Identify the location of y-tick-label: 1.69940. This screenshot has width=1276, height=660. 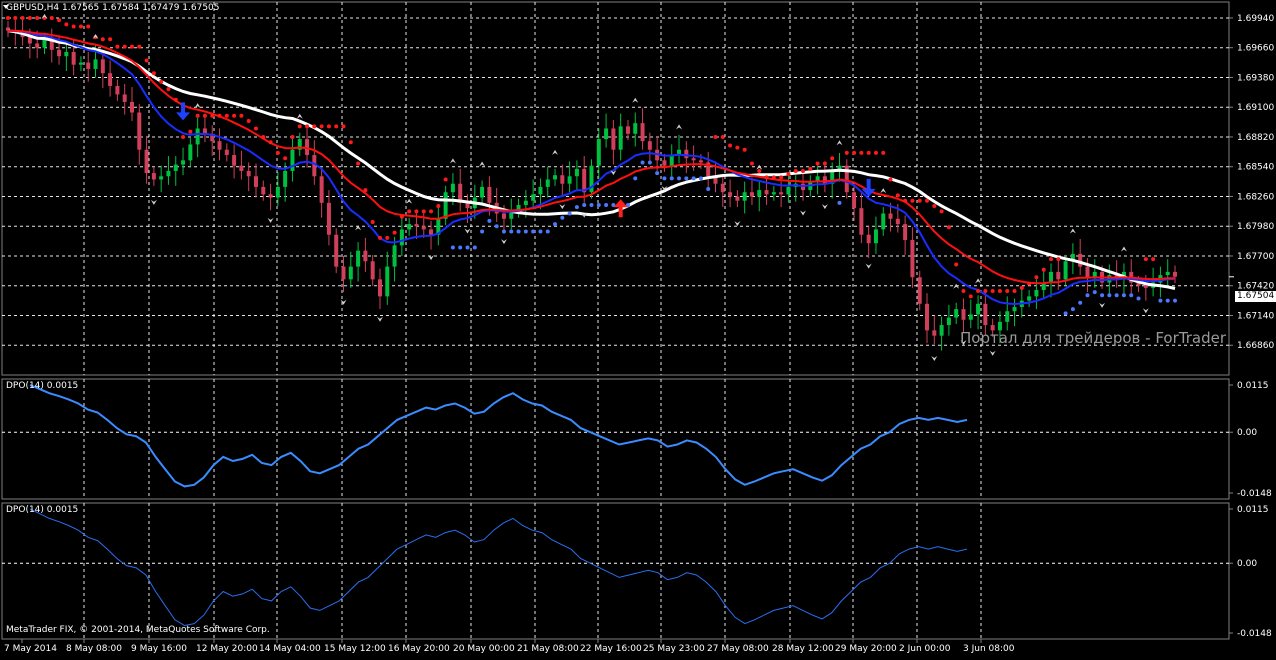
(1255, 19).